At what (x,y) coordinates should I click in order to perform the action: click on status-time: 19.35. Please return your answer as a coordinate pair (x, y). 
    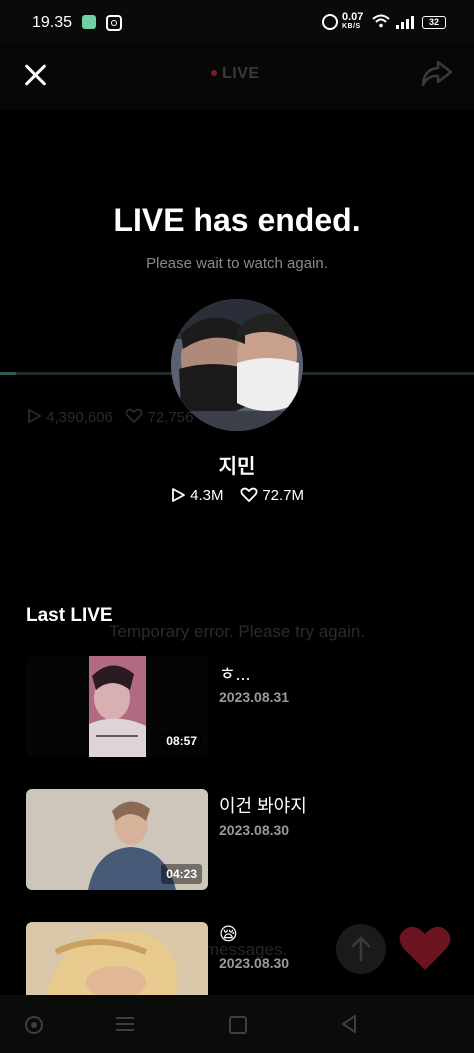
    Looking at the image, I should click on (52, 22).